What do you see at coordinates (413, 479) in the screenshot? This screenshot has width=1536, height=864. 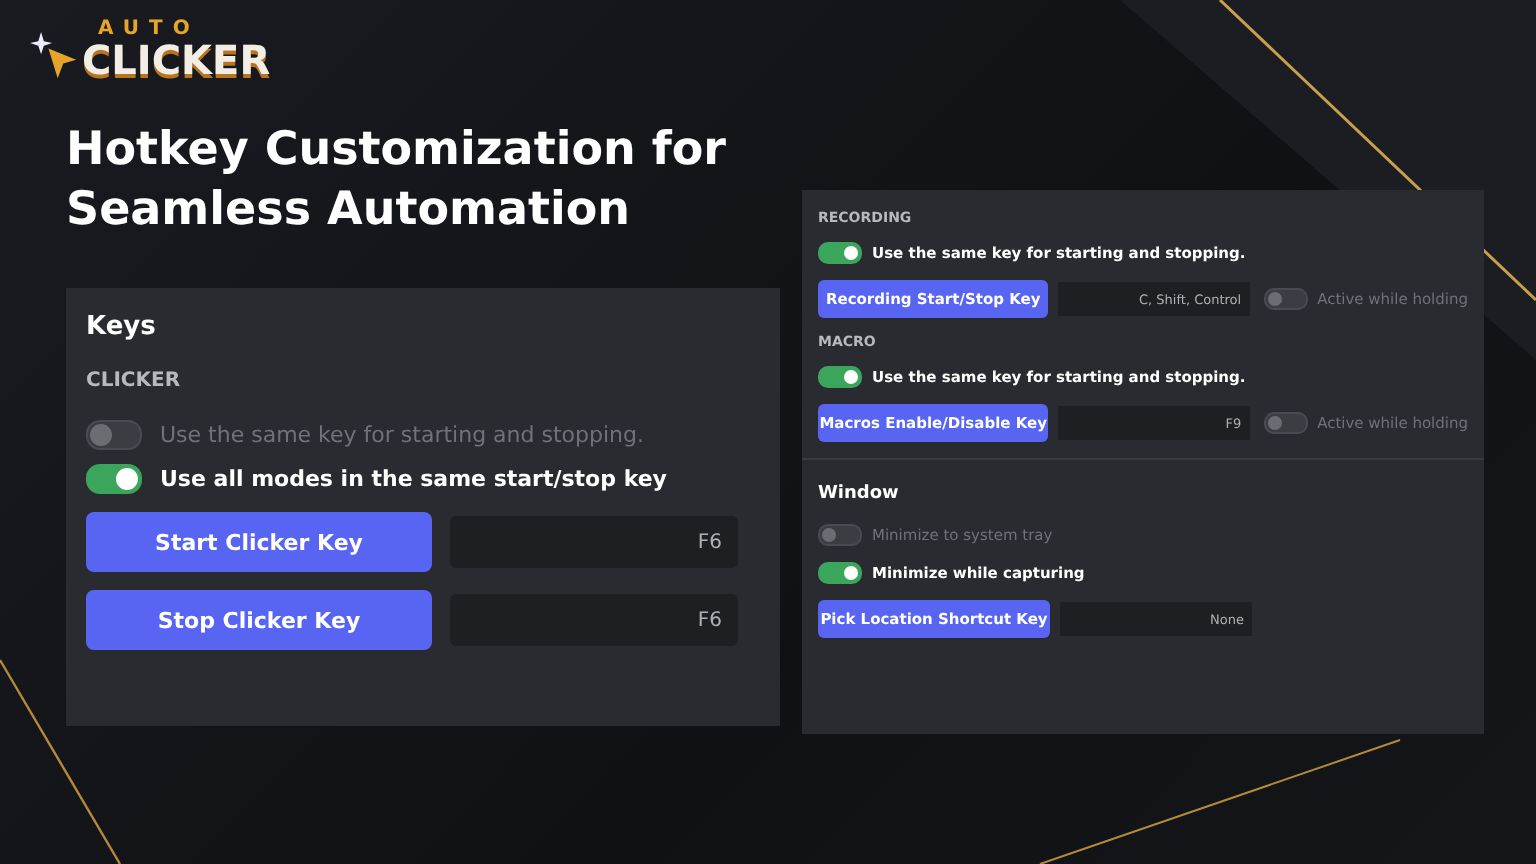 I see `toggle-label: Use all modes in the same start/stop key` at bounding box center [413, 479].